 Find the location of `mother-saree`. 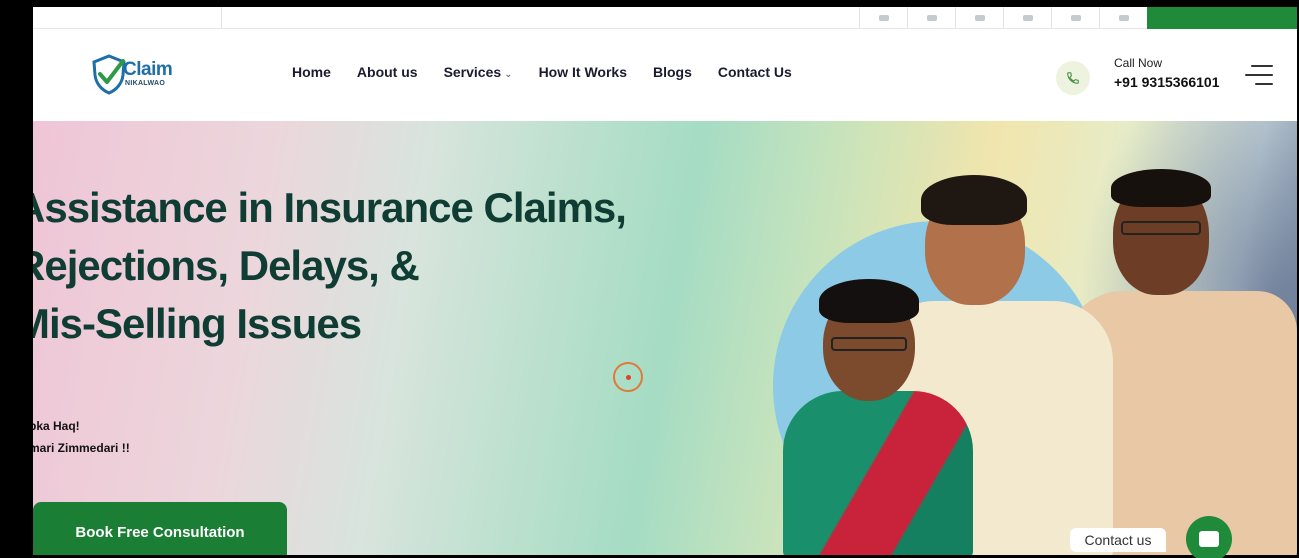

mother-saree is located at coordinates (878, 473).